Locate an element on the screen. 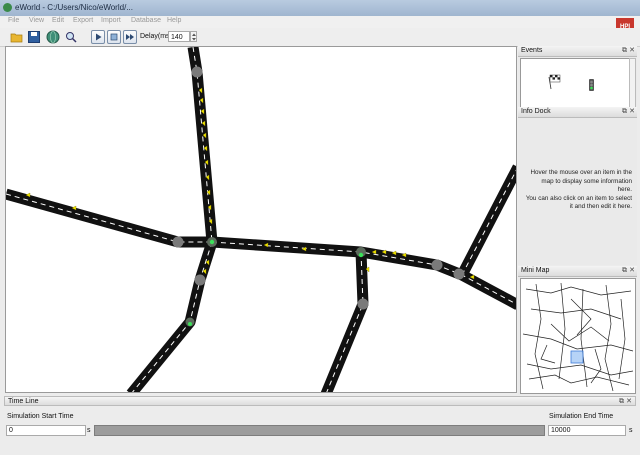 Image resolution: width=640 pixels, height=455 pixels. menu-help: Help is located at coordinates (174, 20).